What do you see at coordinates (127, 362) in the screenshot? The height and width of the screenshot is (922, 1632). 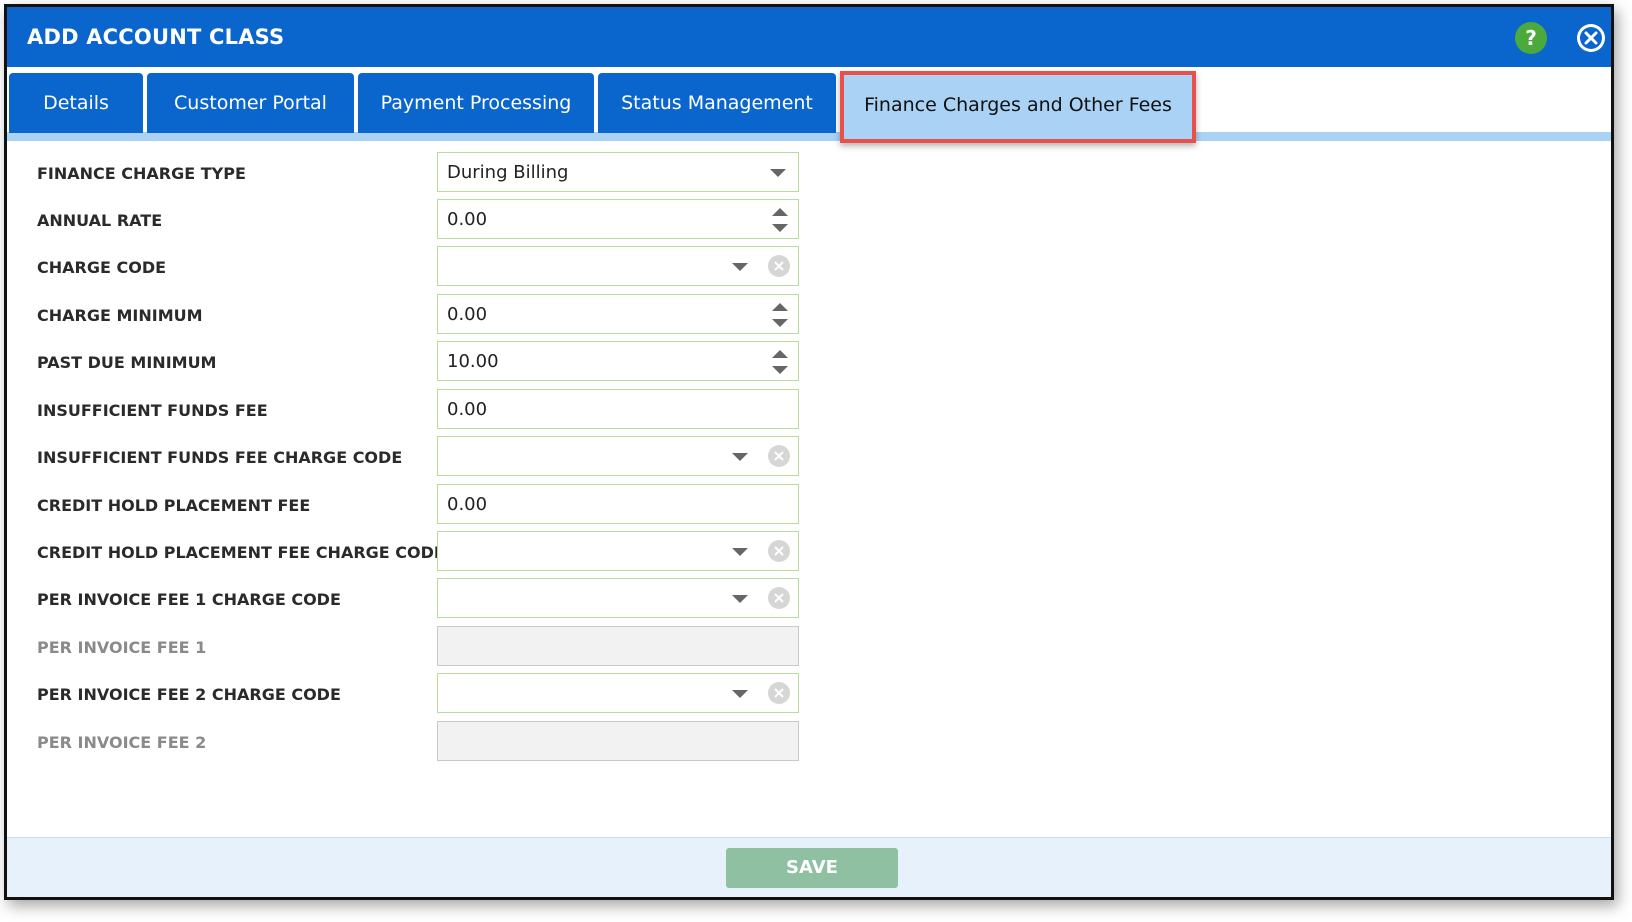 I see `past-due-minimum-label: PAST DUE MINIMUM` at bounding box center [127, 362].